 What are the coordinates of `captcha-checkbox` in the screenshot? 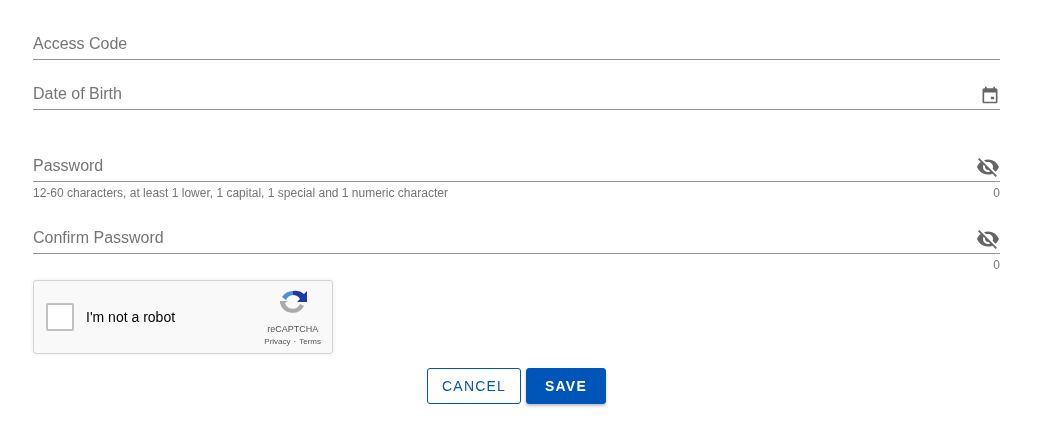 It's located at (60, 317).